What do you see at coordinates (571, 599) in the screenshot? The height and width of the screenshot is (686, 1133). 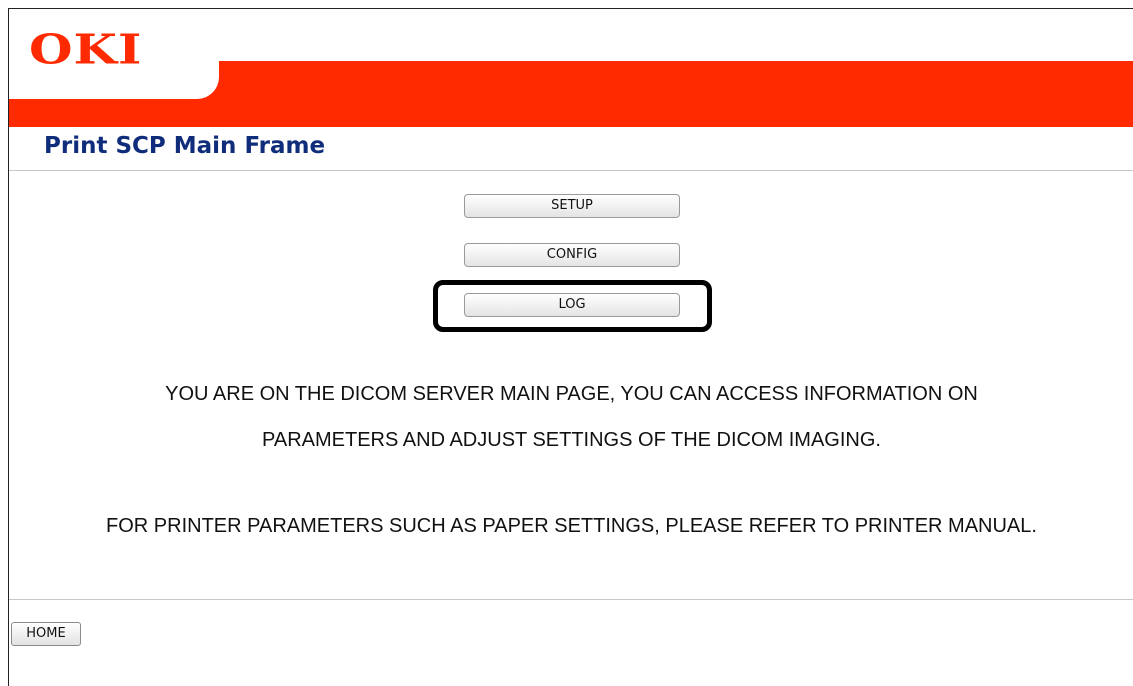 I see `divider-bottom` at bounding box center [571, 599].